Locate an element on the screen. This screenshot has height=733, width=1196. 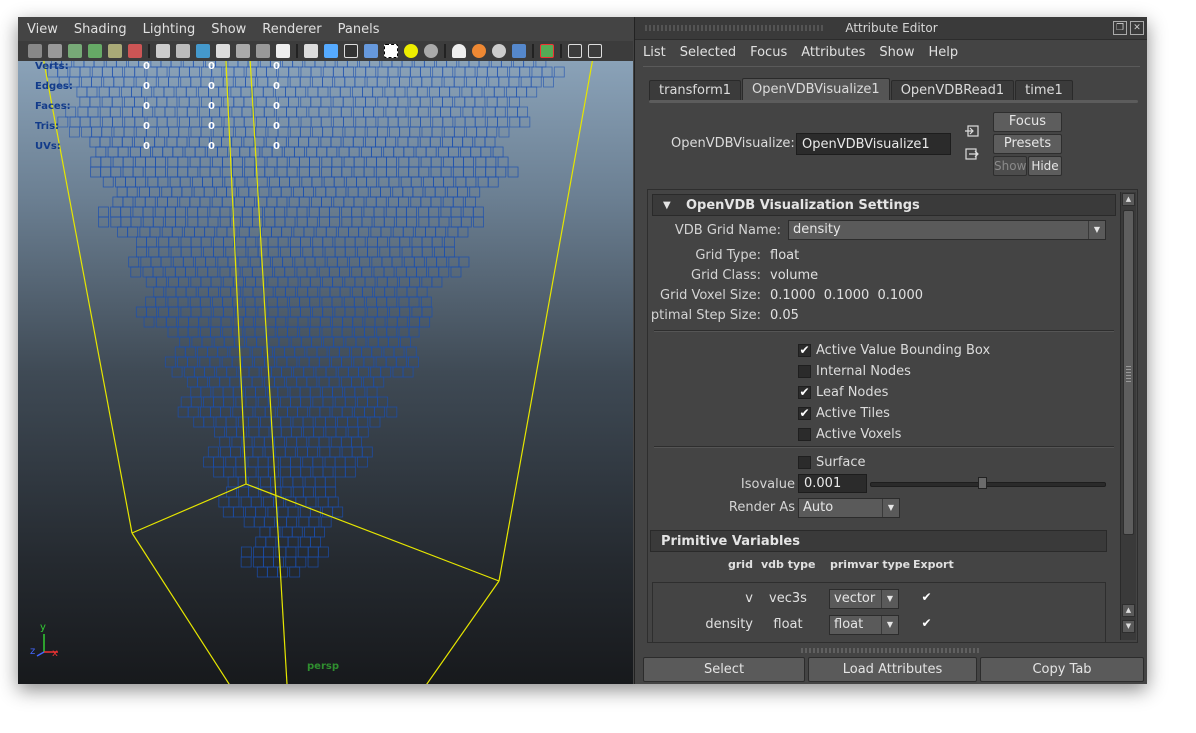
single-view-icon is located at coordinates (575, 51).